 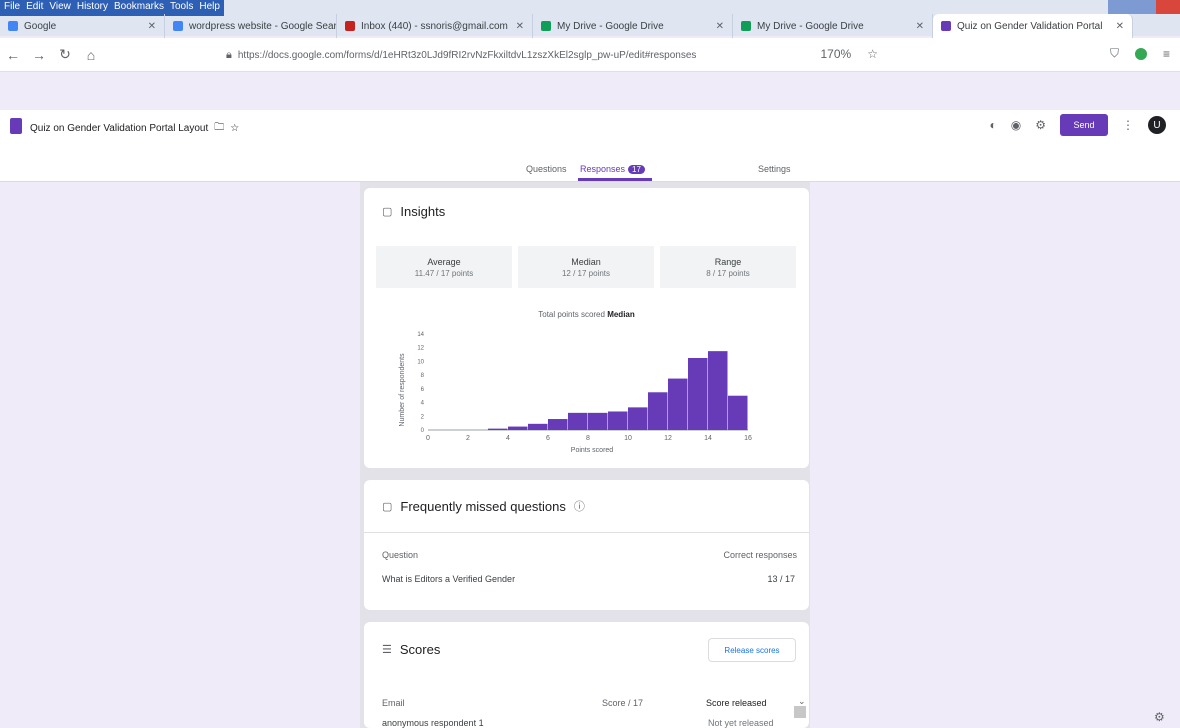 I want to click on insights-icon: ▢, so click(x=387, y=212).